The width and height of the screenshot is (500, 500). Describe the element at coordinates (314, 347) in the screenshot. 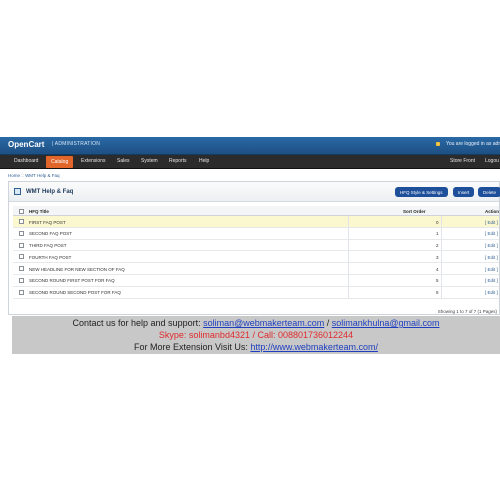

I see `website-link: http://www.webmakerteam.com/` at that location.